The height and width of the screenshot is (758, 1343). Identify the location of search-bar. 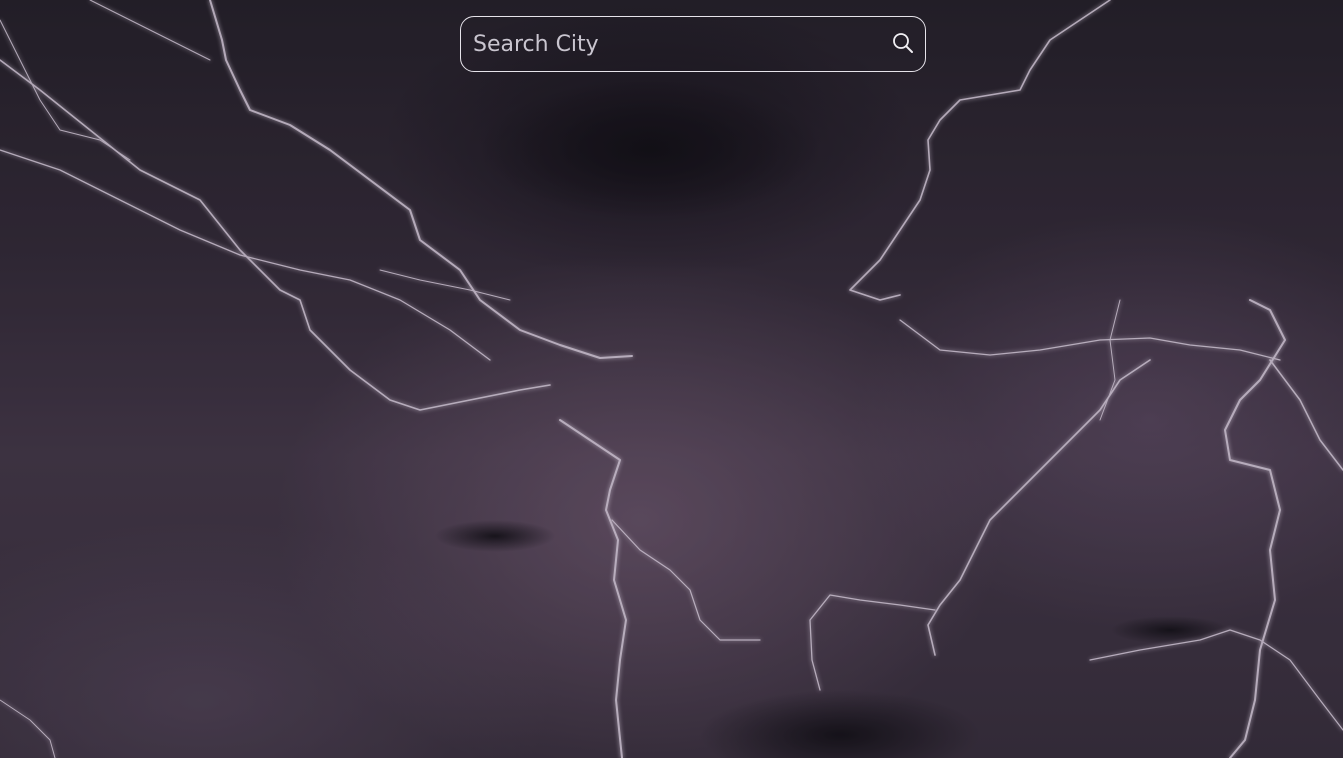
(693, 44).